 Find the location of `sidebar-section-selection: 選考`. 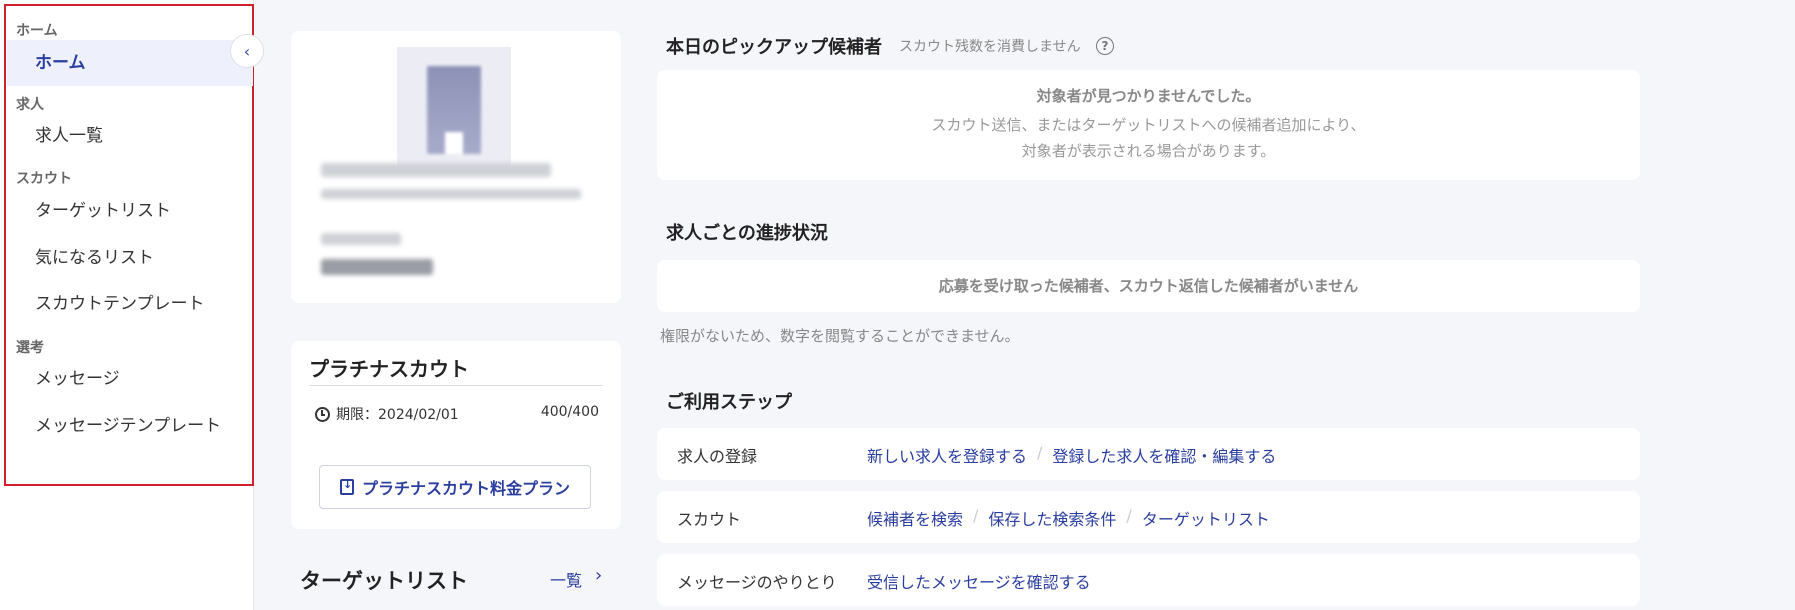

sidebar-section-selection: 選考 is located at coordinates (30, 348).